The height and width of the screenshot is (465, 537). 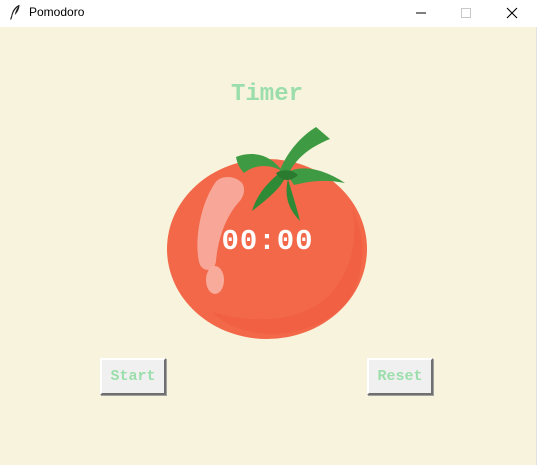 What do you see at coordinates (267, 241) in the screenshot?
I see `timer-display: 00:00` at bounding box center [267, 241].